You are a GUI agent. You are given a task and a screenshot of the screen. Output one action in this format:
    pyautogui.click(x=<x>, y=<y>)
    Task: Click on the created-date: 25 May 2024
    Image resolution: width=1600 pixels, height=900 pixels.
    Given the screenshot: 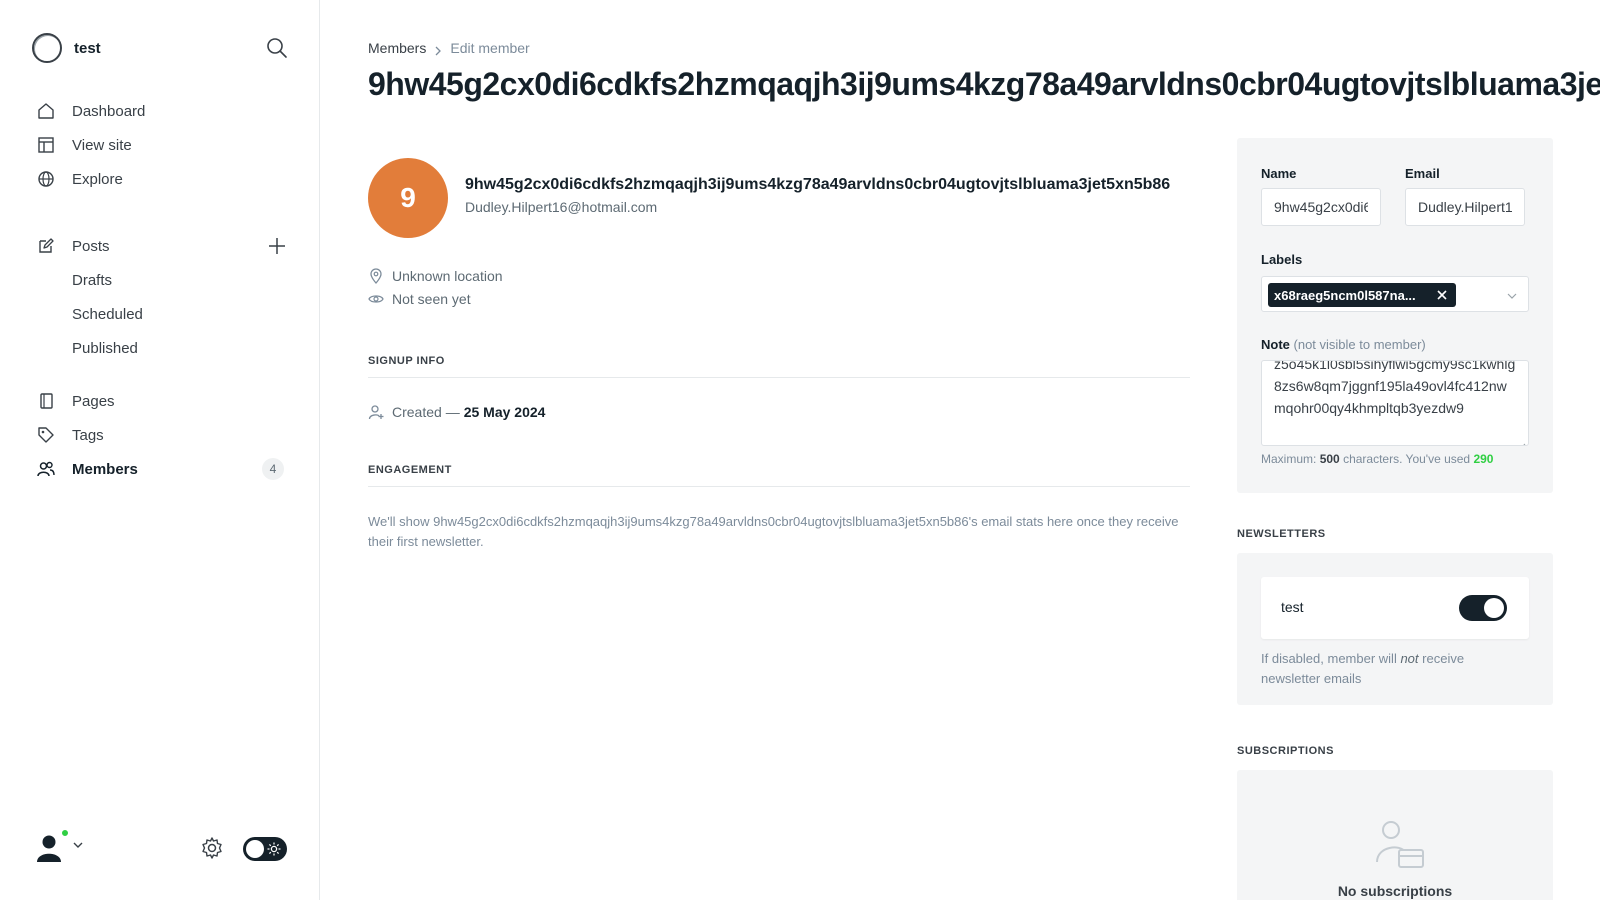 What is the action you would take?
    pyautogui.click(x=504, y=412)
    